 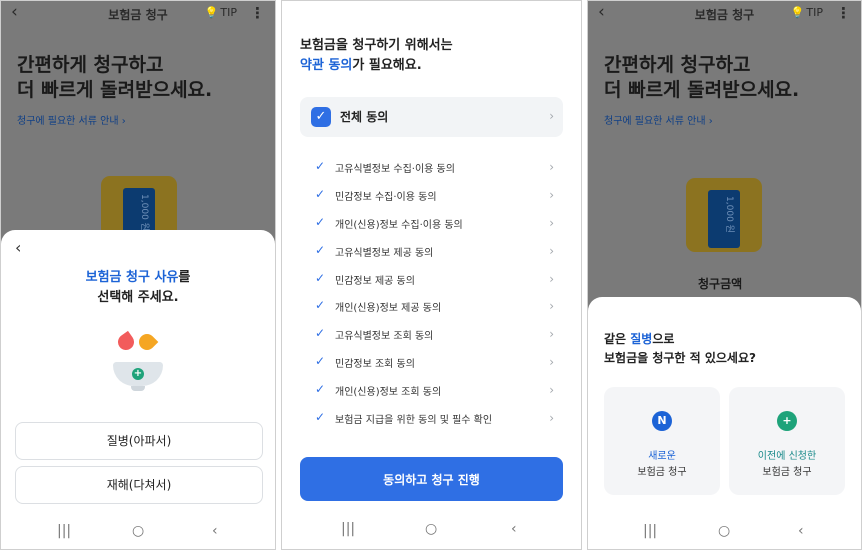 What do you see at coordinates (388, 309) in the screenshot?
I see `term-label: 개인(신용)정보 제공 동의` at bounding box center [388, 309].